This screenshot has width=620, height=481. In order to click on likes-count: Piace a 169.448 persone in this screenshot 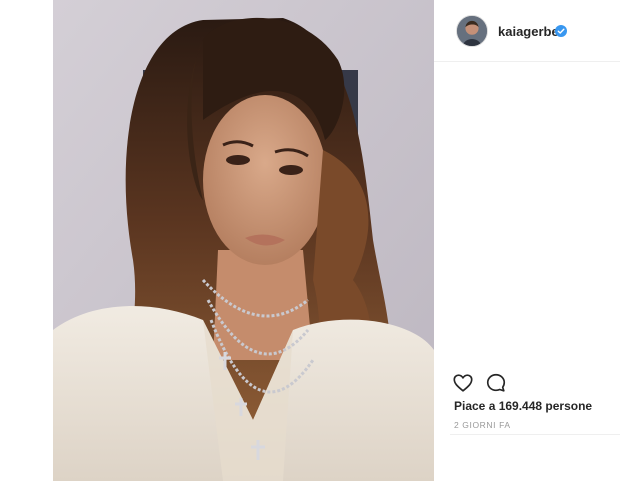, I will do `click(523, 406)`.